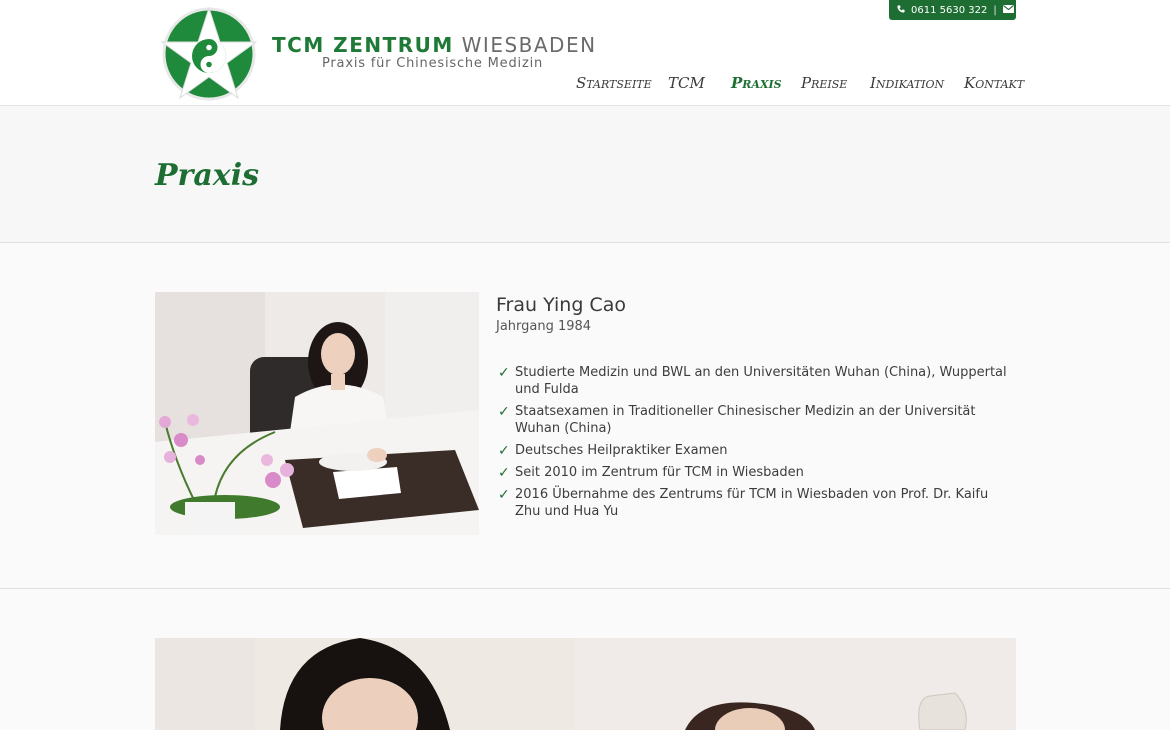 This screenshot has height=730, width=1170. I want to click on practice-photo, so click(585, 684).